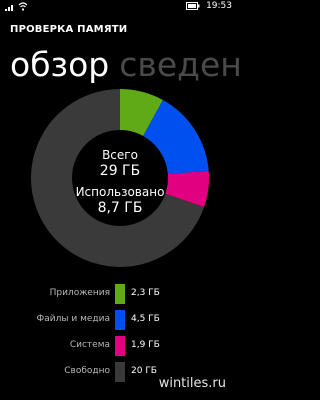 This screenshot has width=320, height=400. Describe the element at coordinates (144, 371) in the screenshot. I see `legend-value: 20 ГБ` at that location.